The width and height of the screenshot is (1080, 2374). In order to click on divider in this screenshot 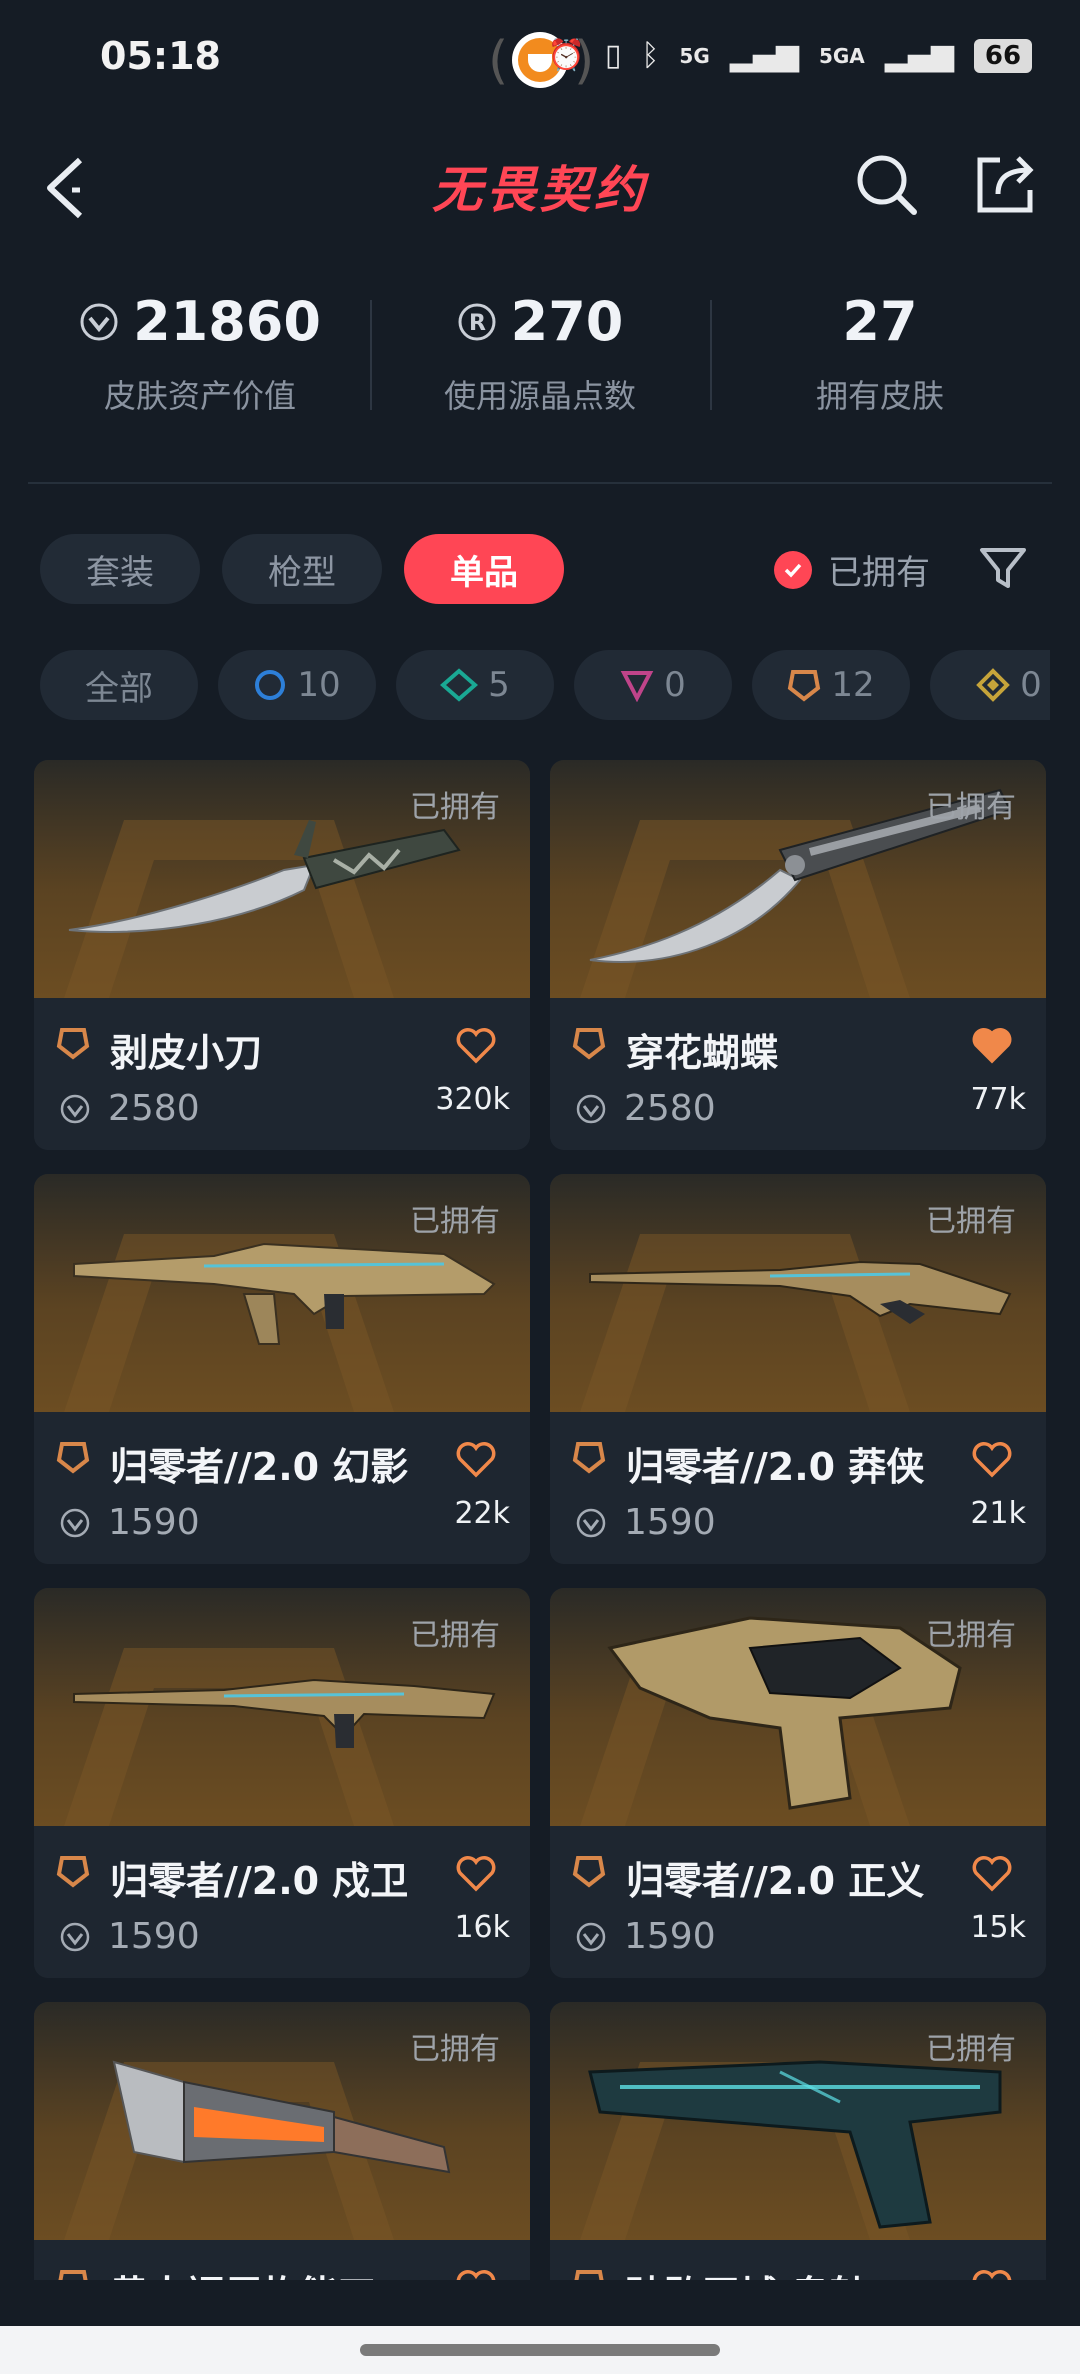, I will do `click(540, 483)`.